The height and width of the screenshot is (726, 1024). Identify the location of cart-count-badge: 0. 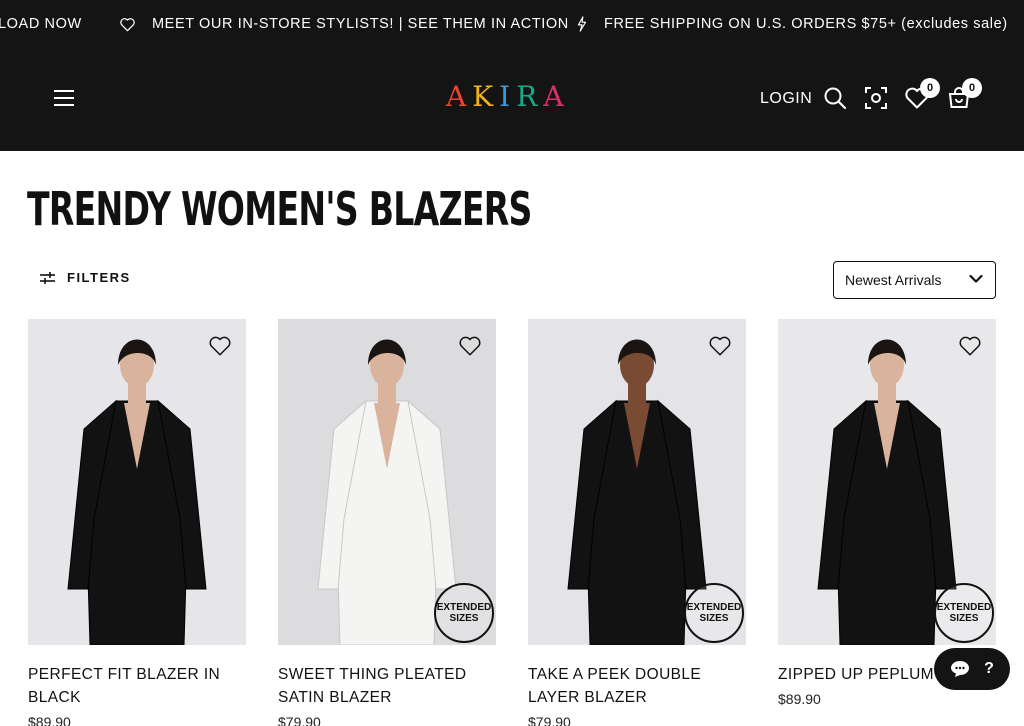
(972, 88).